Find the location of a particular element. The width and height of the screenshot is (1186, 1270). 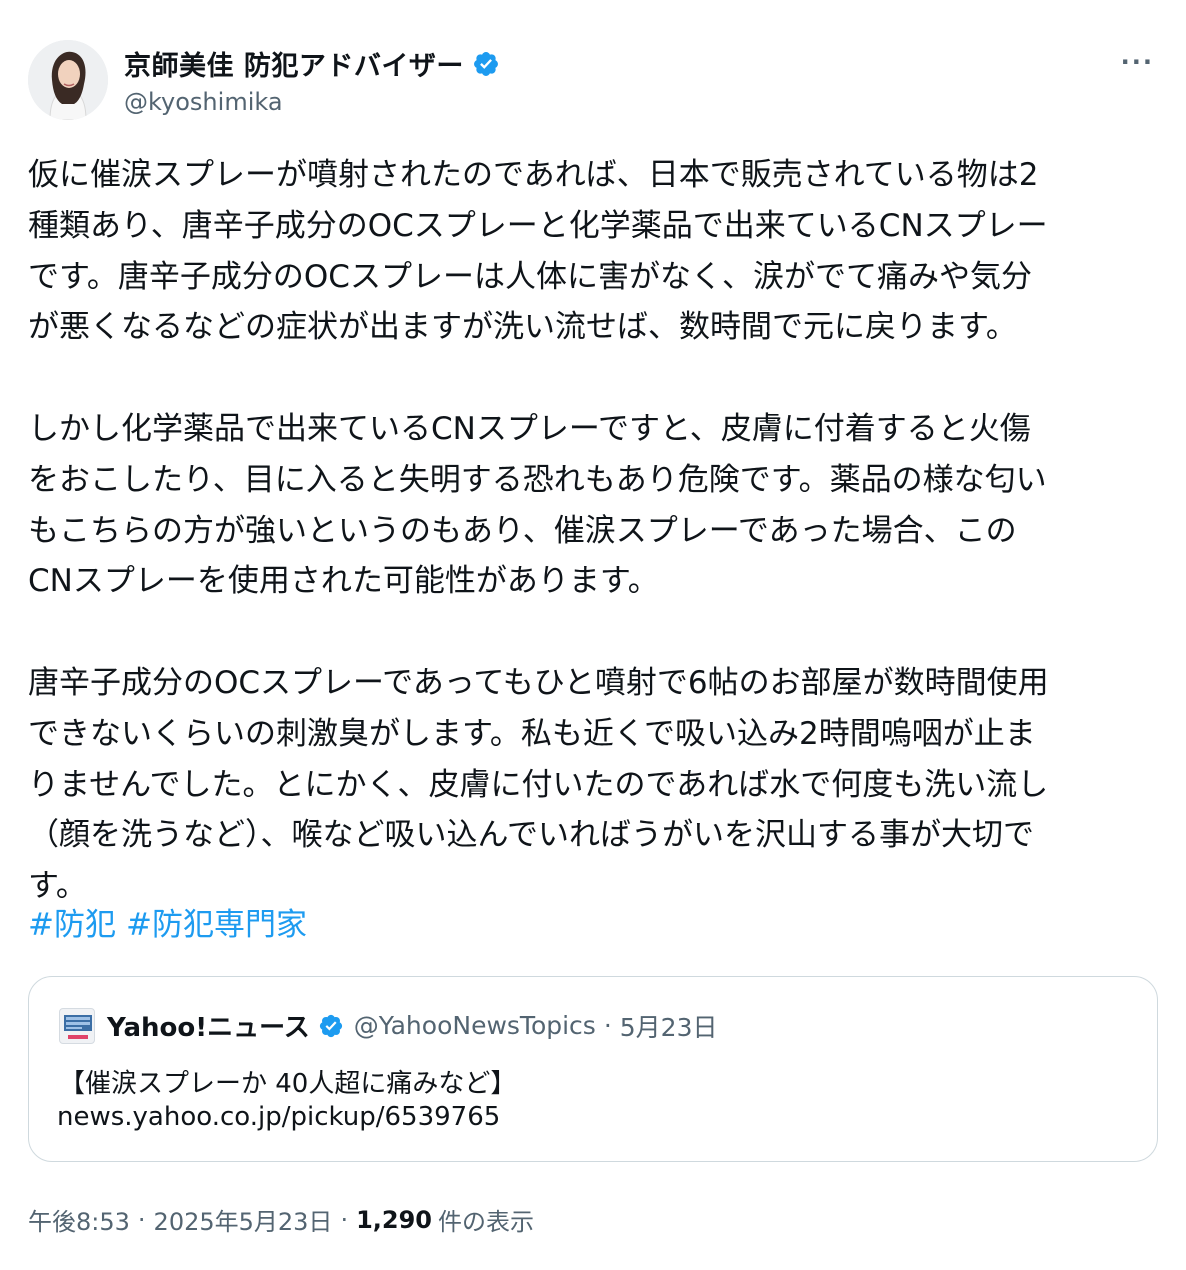

yahoo-news-logo-icon is located at coordinates (77, 1025).